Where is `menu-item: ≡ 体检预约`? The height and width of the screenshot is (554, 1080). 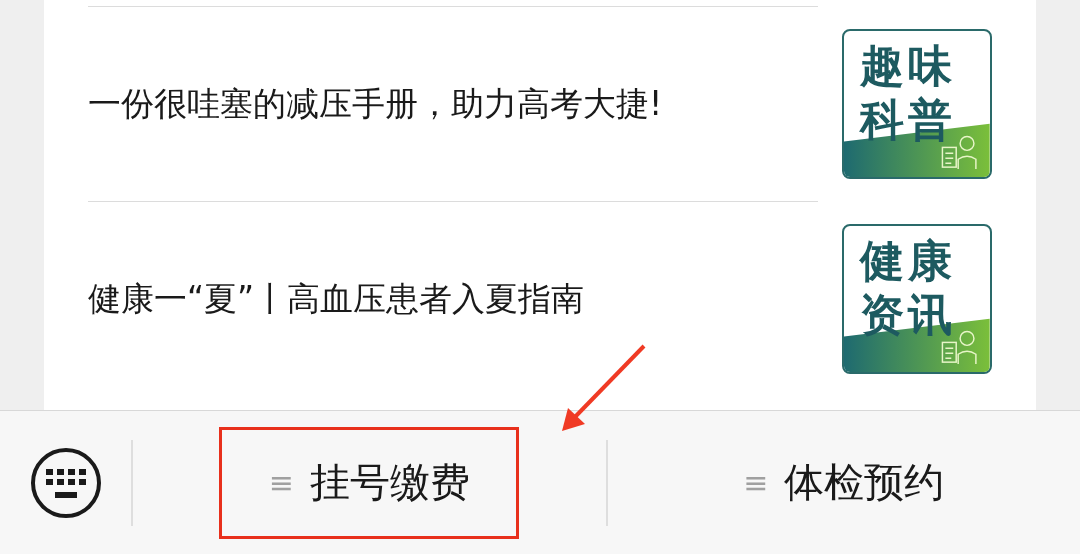 menu-item: ≡ 体检预约 is located at coordinates (843, 482).